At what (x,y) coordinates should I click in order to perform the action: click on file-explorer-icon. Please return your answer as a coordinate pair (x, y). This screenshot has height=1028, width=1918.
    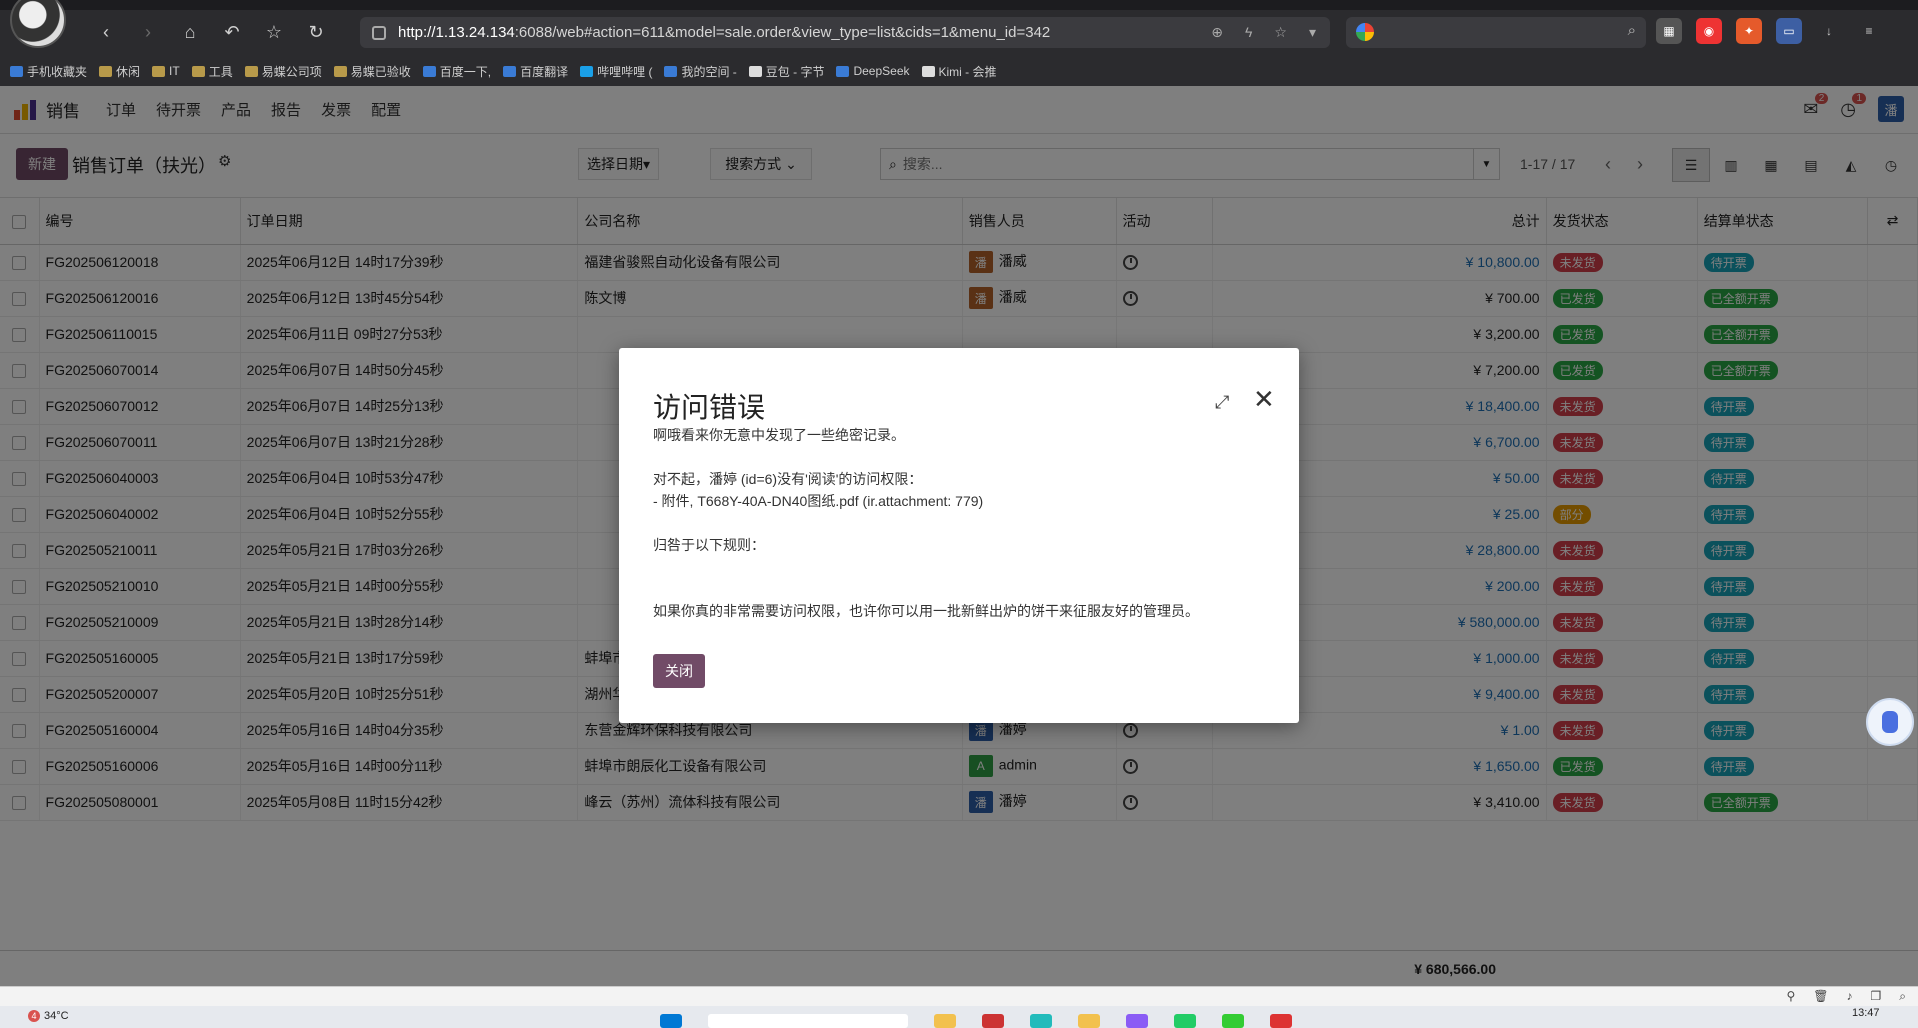
    Looking at the image, I should click on (945, 1021).